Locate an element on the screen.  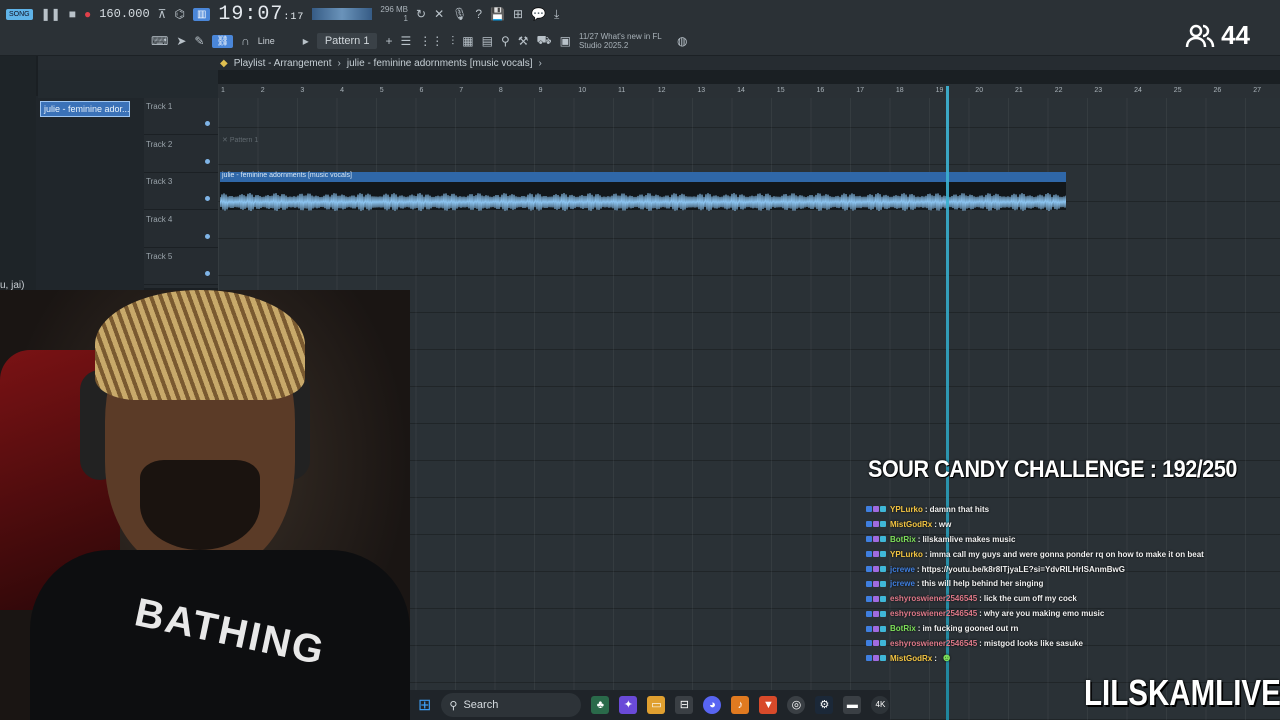
song-mode-toggle: SONG is located at coordinates (19, 14).